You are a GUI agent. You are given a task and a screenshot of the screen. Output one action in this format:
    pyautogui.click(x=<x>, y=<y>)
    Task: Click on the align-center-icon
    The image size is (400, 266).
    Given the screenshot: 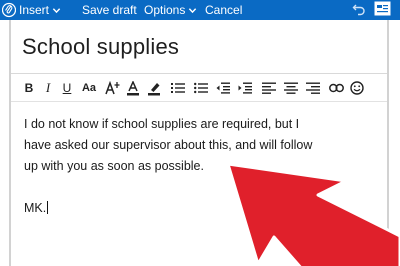 What is the action you would take?
    pyautogui.click(x=291, y=88)
    